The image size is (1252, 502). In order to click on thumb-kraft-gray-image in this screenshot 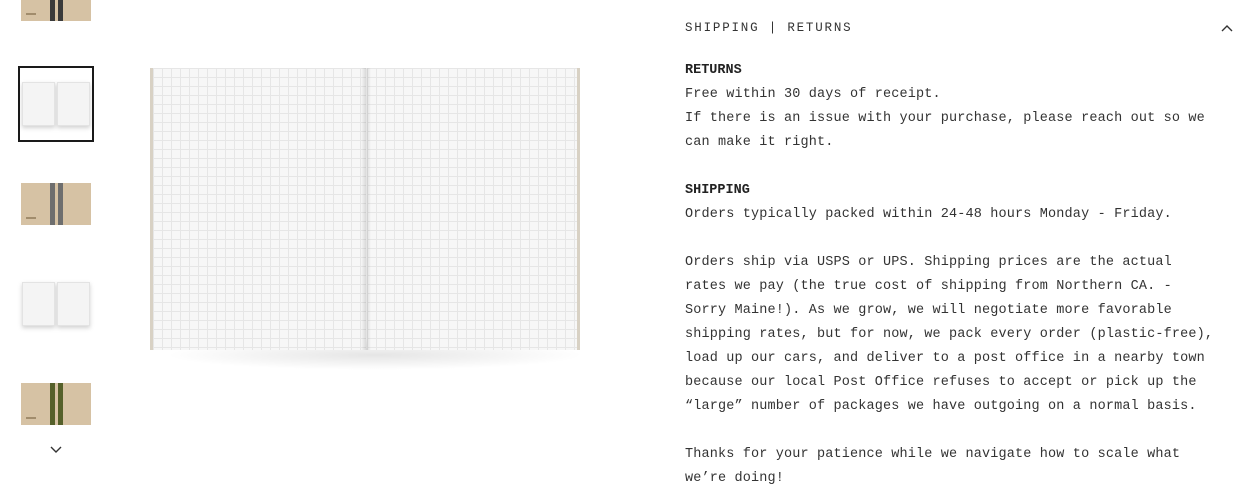, I will do `click(56, 204)`.